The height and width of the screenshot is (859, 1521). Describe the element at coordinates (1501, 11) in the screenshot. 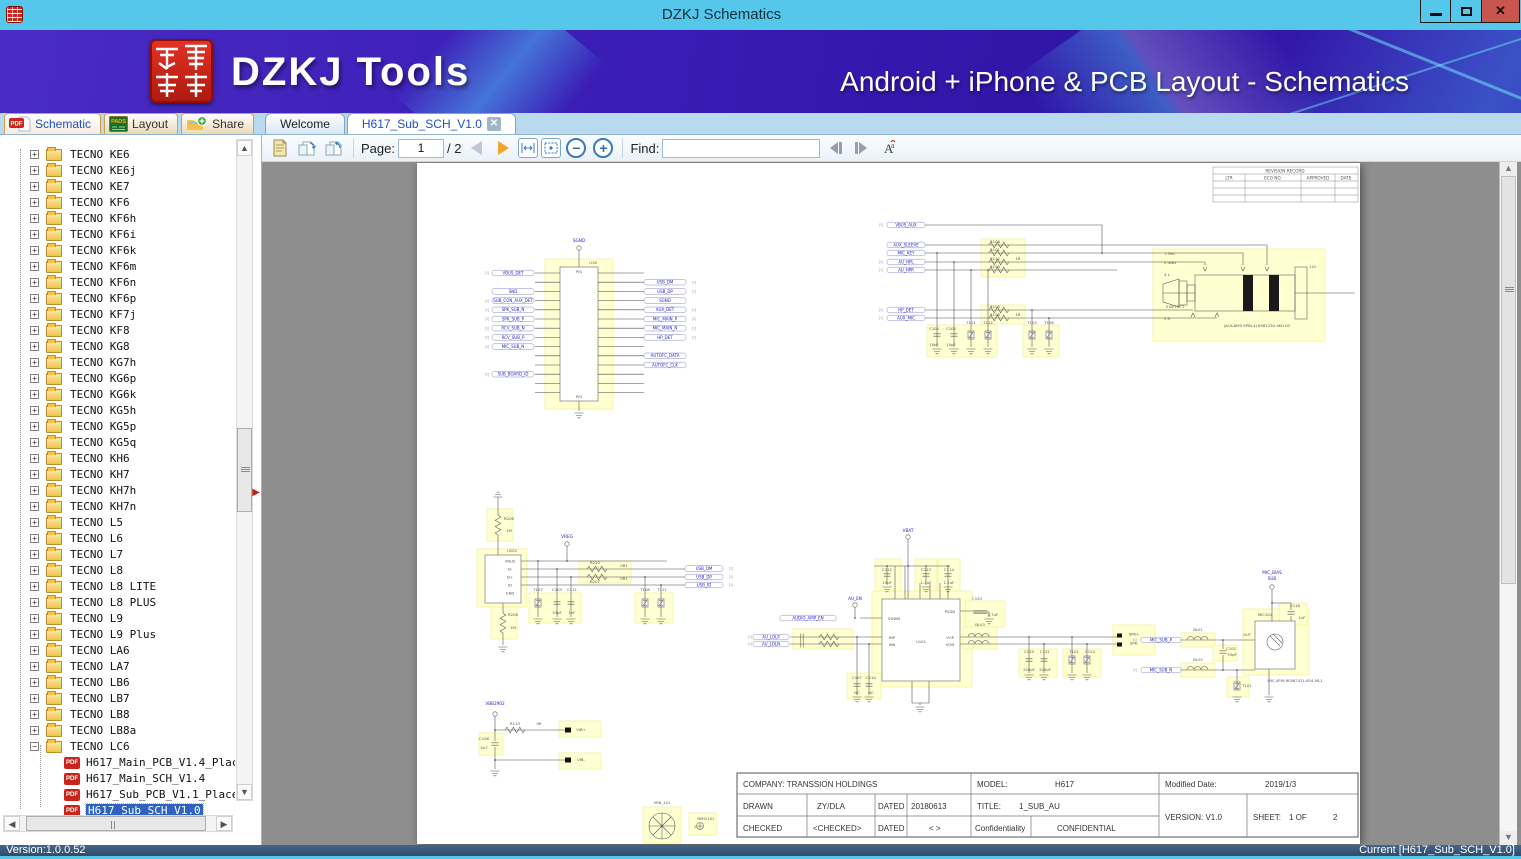

I see `close-button: ✕` at that location.